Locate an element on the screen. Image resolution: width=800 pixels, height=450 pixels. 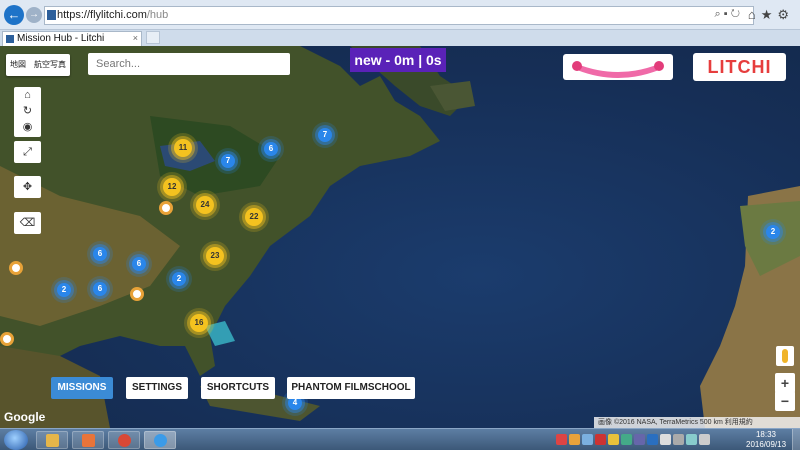
cluster-marker: 12 is located at coordinates (172, 187).